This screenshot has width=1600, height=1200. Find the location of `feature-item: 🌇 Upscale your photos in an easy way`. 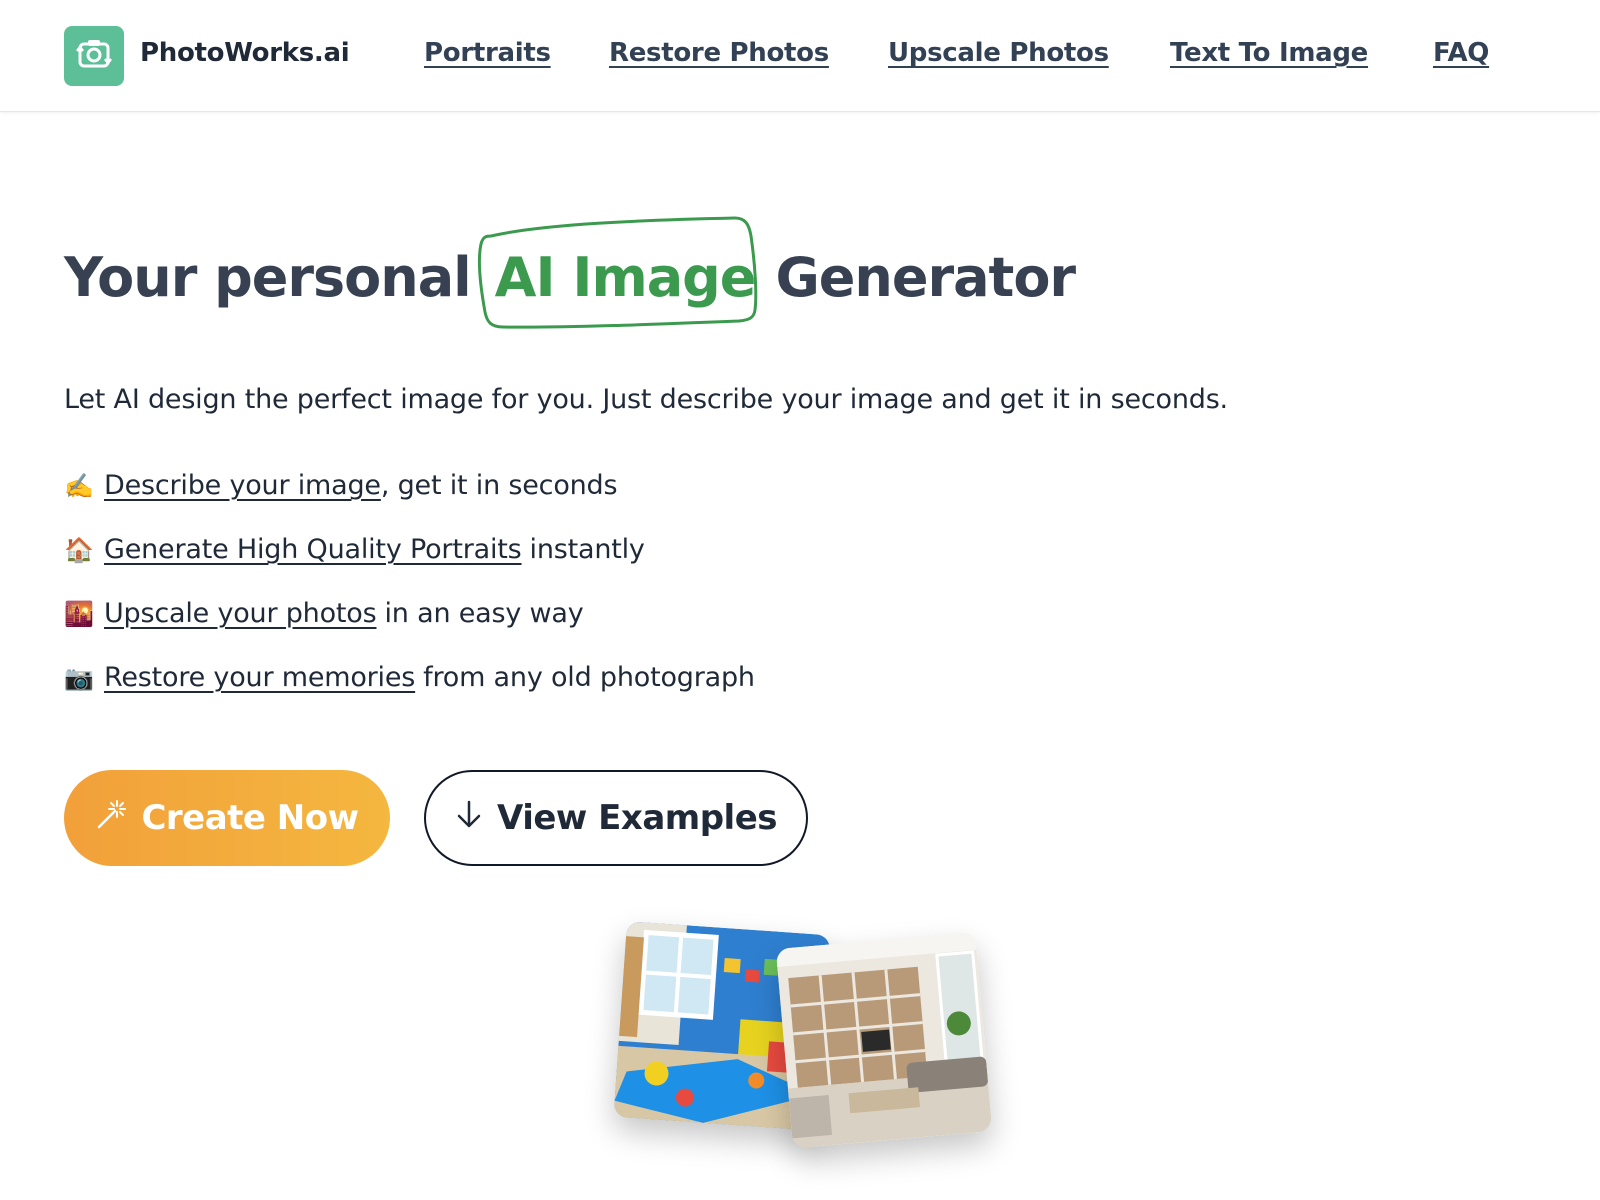

feature-item: 🌇 Upscale your photos in an easy way is located at coordinates (324, 613).